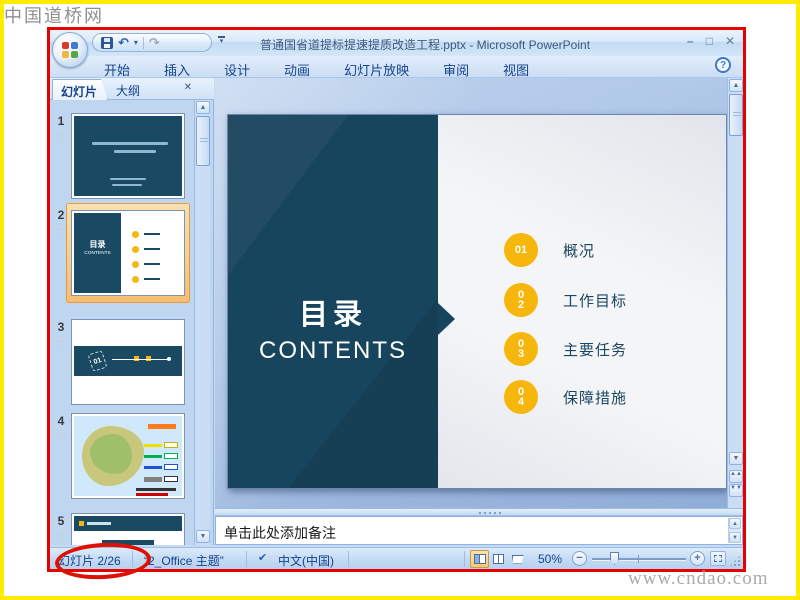 The height and width of the screenshot is (600, 800). I want to click on slide-1-number: 1, so click(61, 121).